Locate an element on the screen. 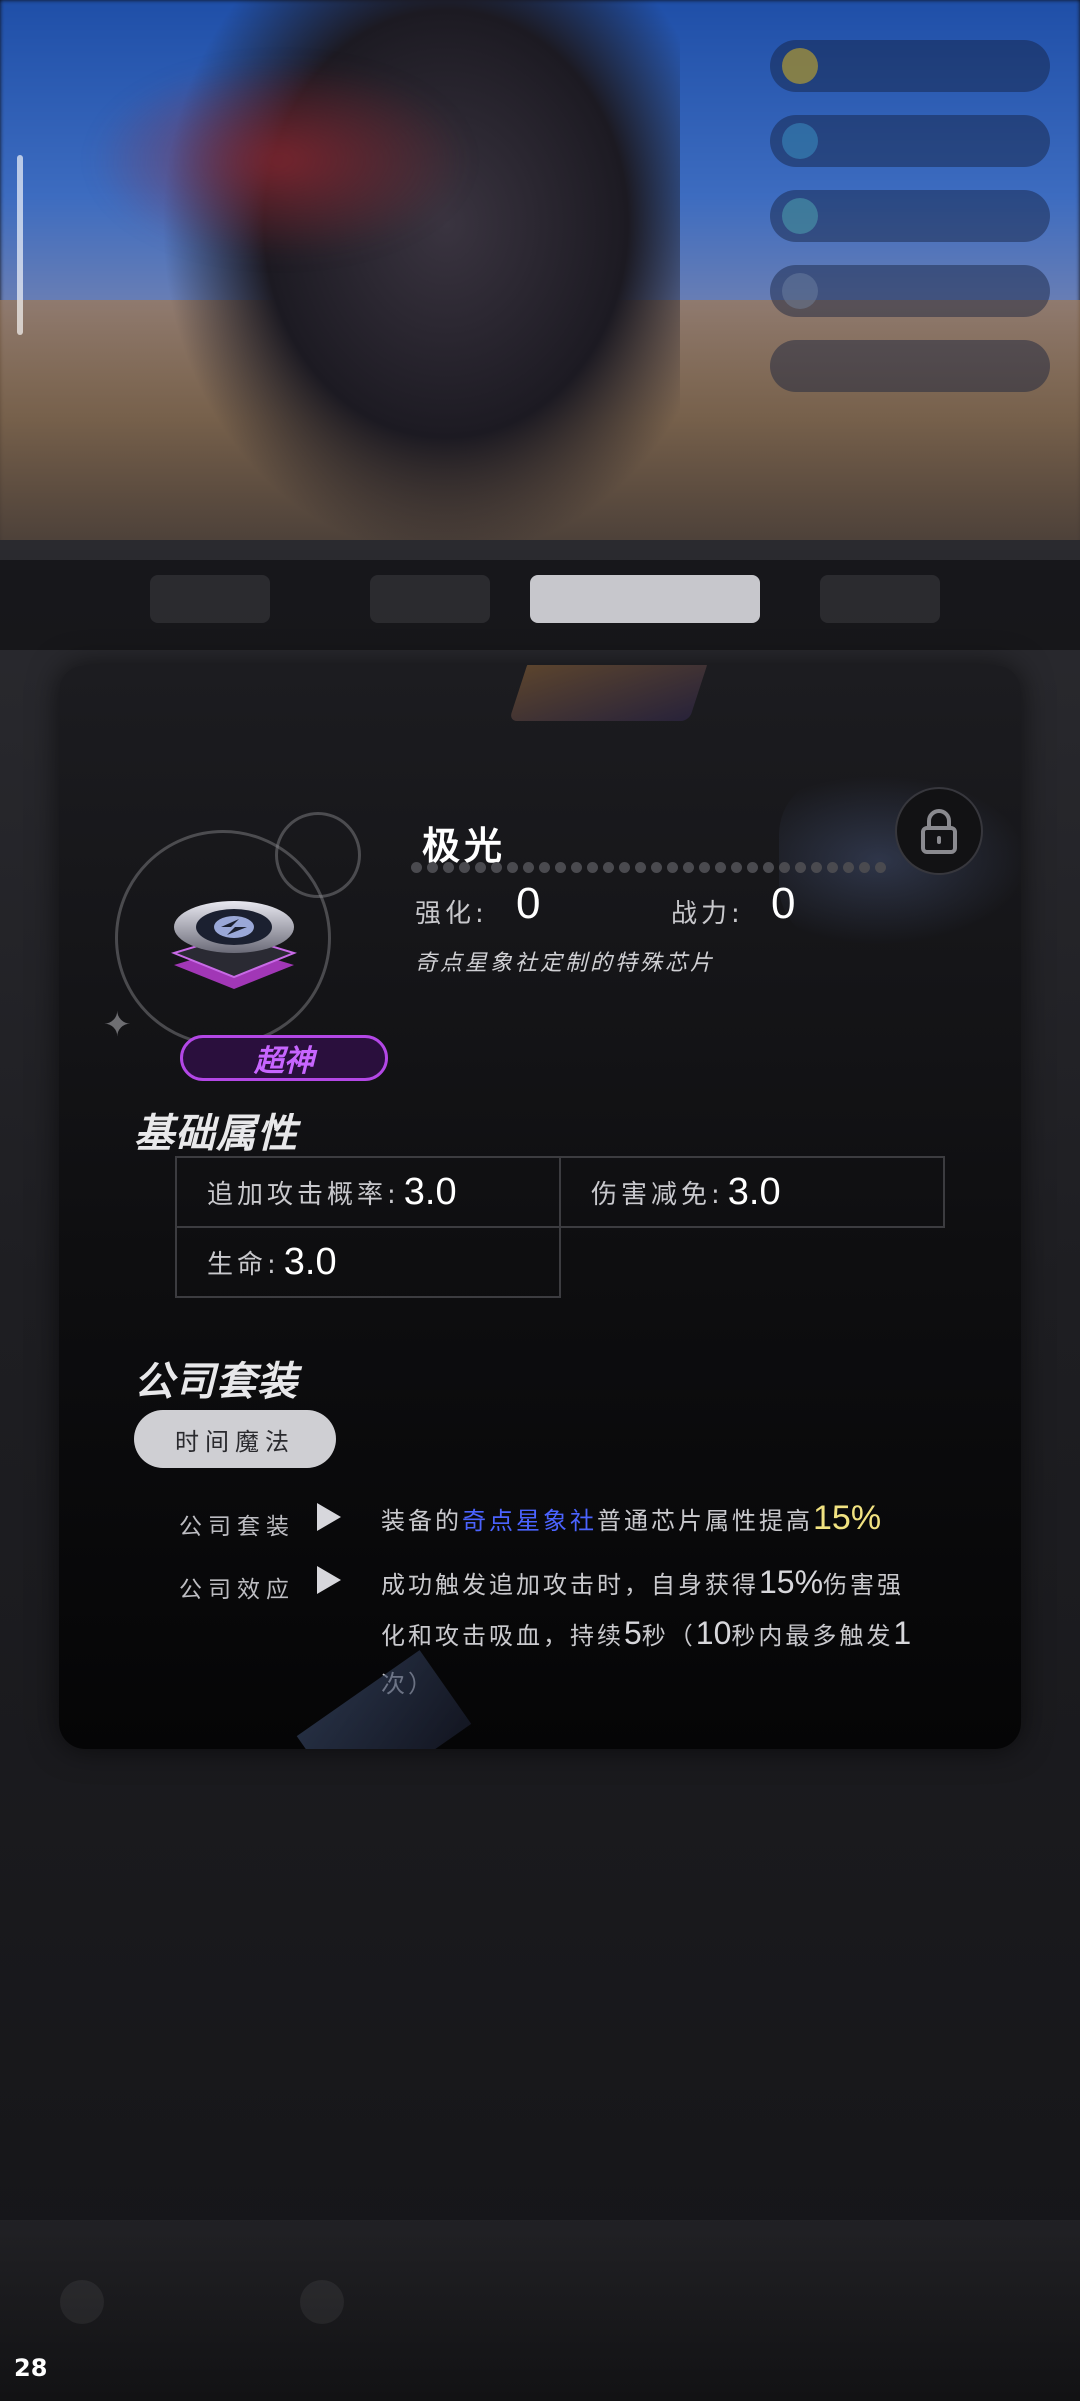 This screenshot has width=1080, height=2401. attribute-label: 伤害减免: is located at coordinates (657, 1194).